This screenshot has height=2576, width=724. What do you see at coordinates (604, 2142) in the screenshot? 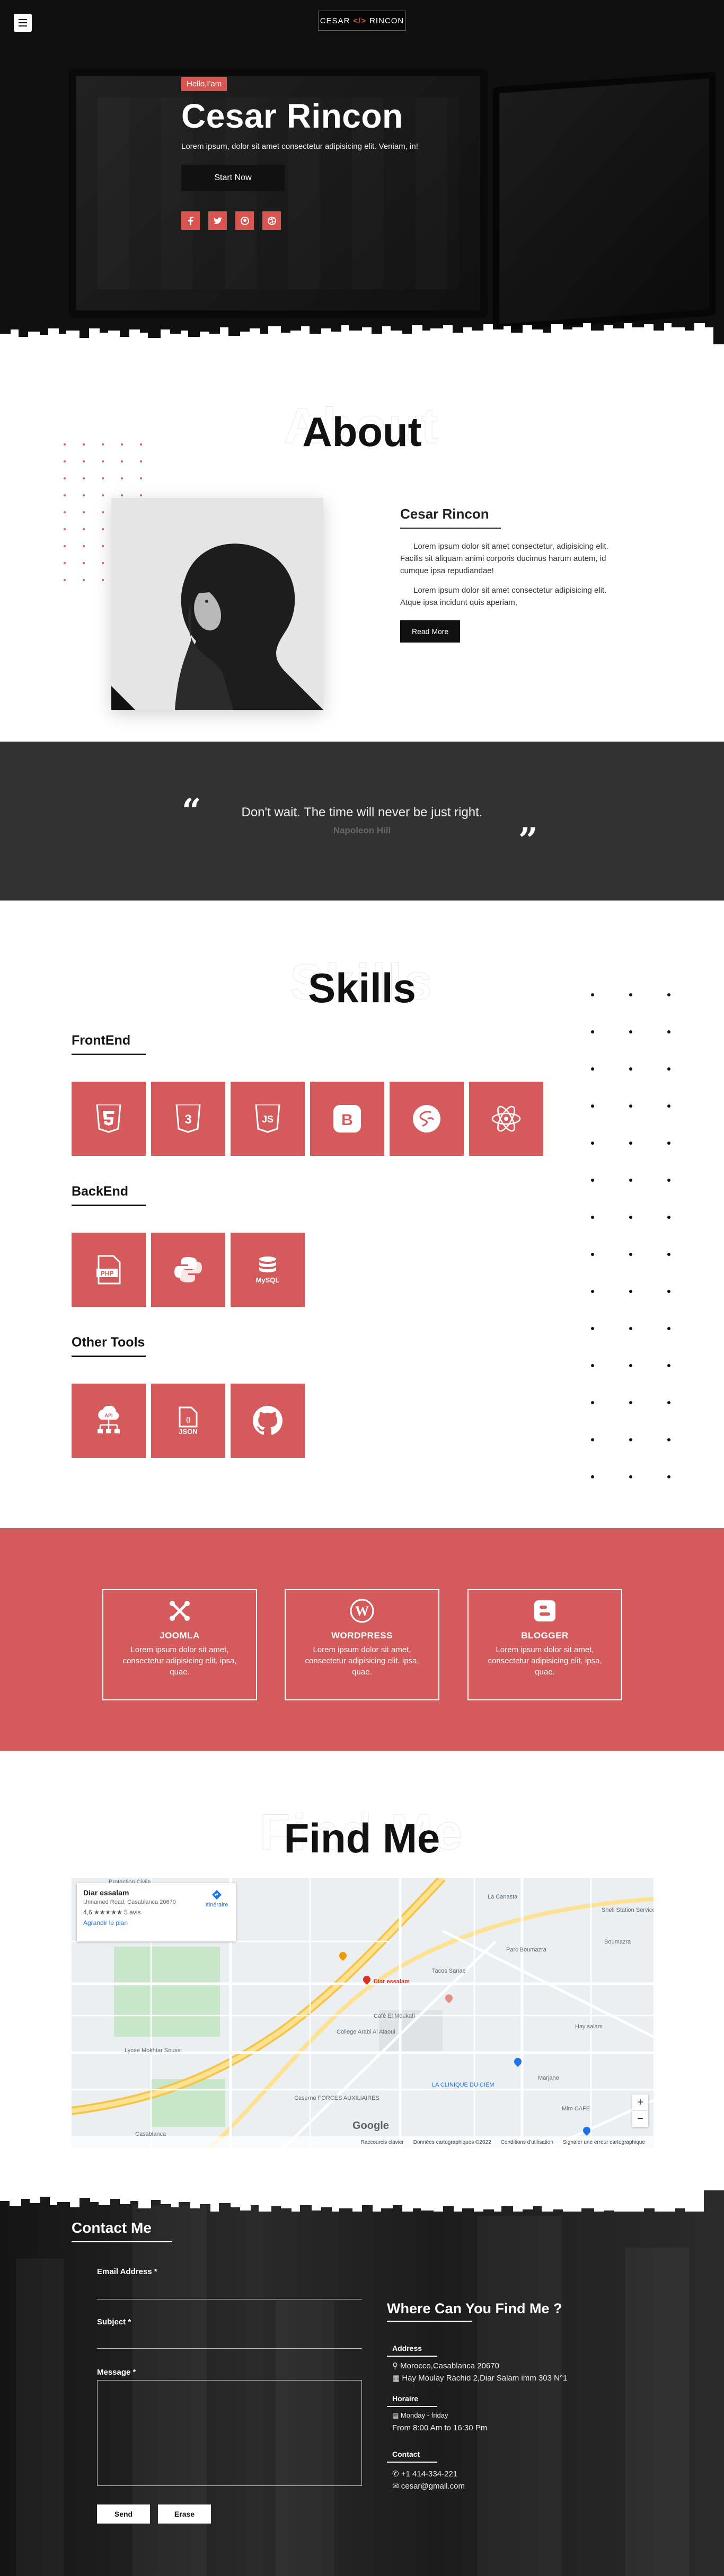
I see `report-error-link: Signaler une erreur cartographique` at bounding box center [604, 2142].